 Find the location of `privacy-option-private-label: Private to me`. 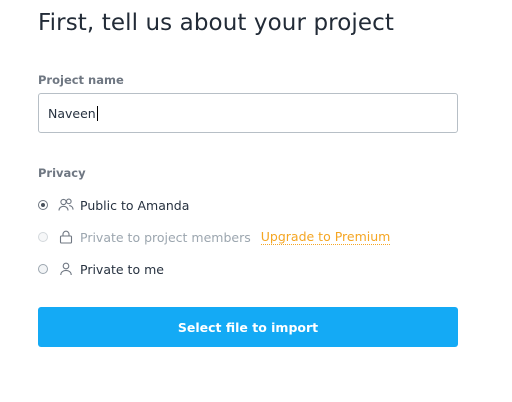

privacy-option-private-label: Private to me is located at coordinates (122, 269).